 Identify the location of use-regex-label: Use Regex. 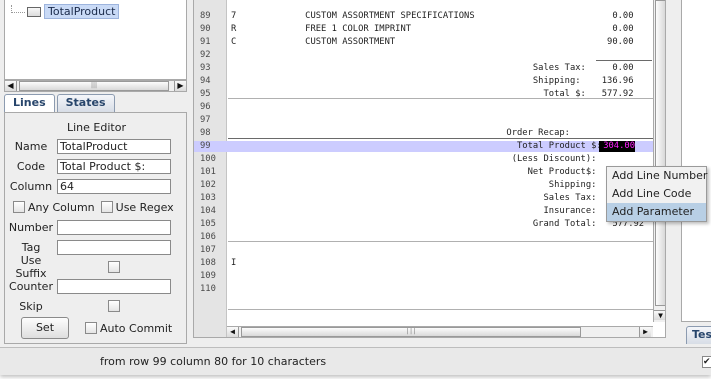
(144, 207).